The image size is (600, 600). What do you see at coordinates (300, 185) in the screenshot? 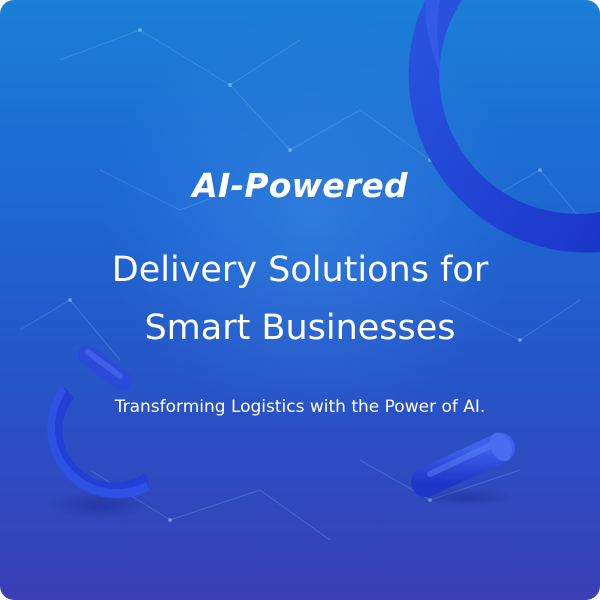
I see `headline-accent: AI-Powered` at bounding box center [300, 185].